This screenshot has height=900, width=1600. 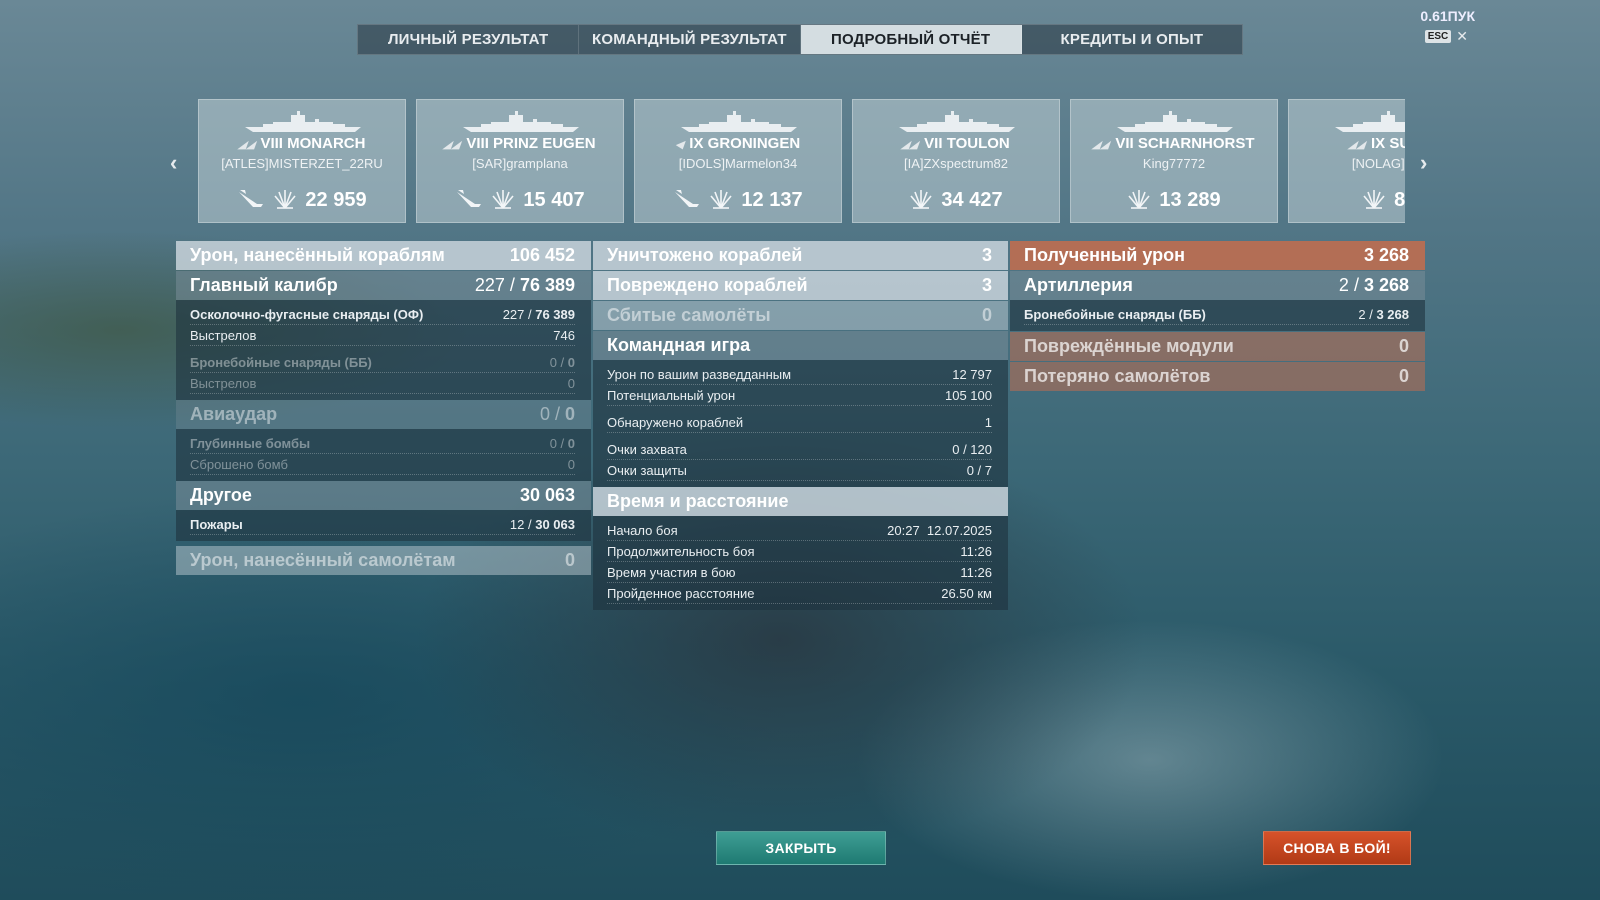 I want to click on received-ap-row: Бронебойные снаряды (ББ) 2 / 3 268, so click(x=1216, y=314).